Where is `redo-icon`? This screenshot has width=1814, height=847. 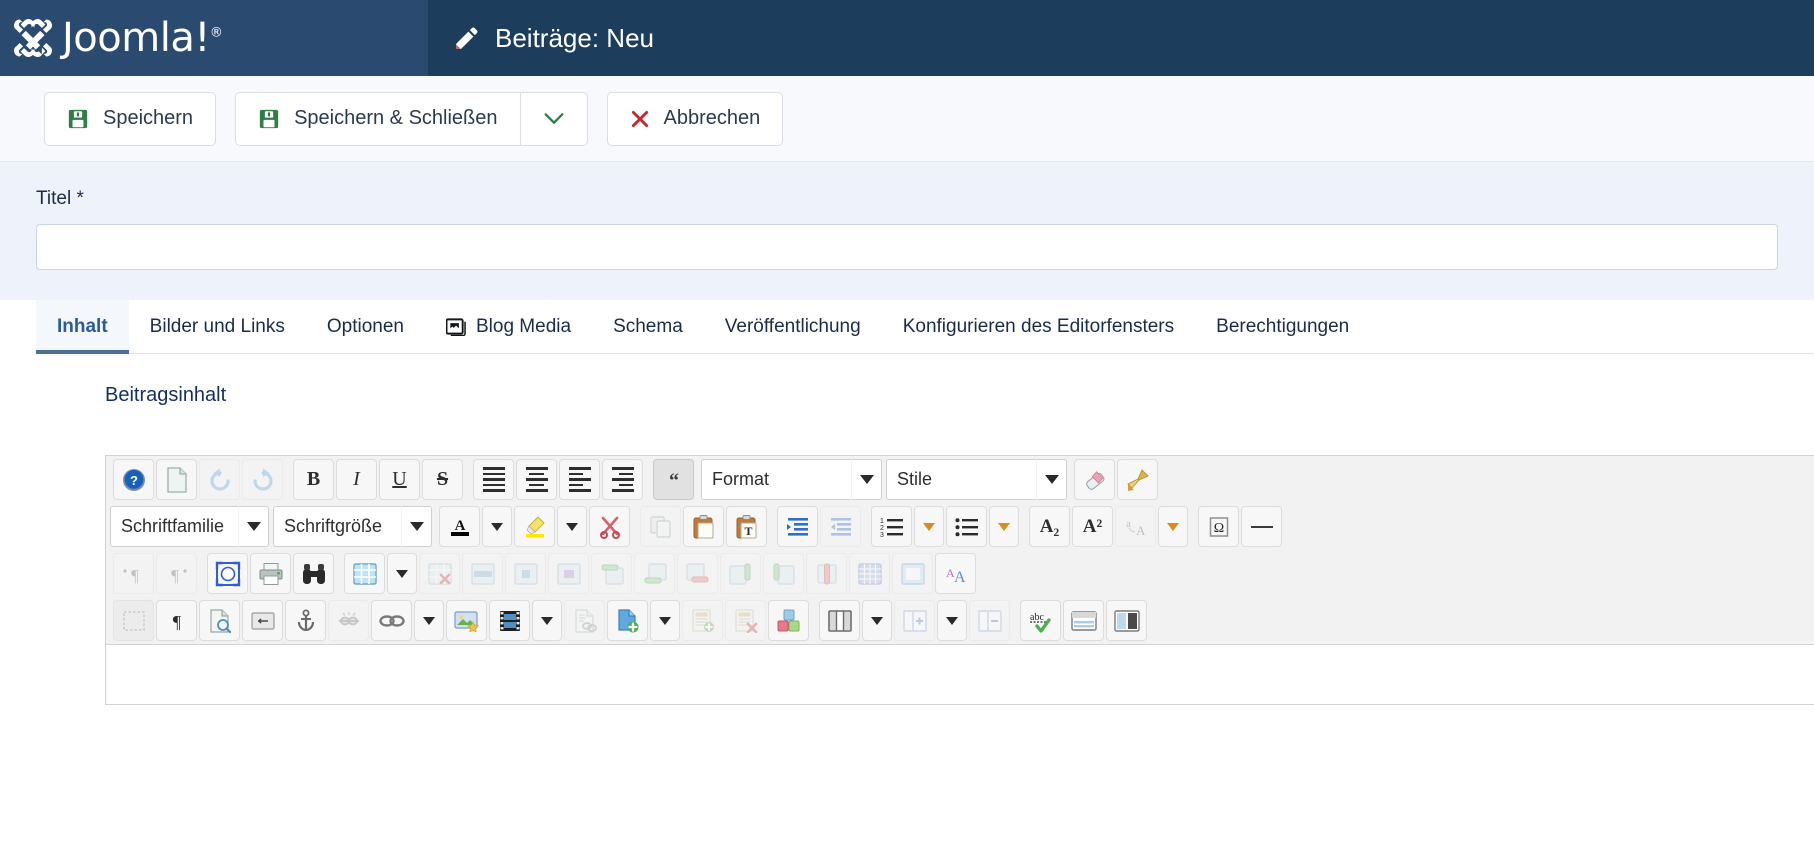 redo-icon is located at coordinates (262, 479).